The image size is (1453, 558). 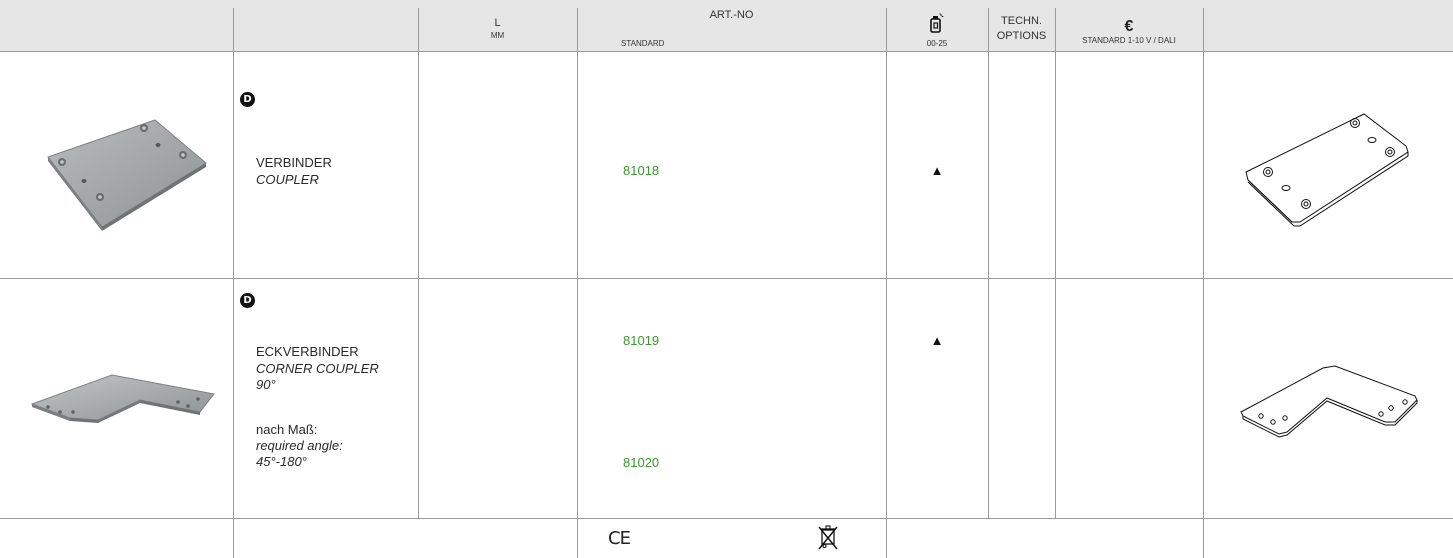 What do you see at coordinates (287, 429) in the screenshot?
I see `custom-size-de: nach Maß:` at bounding box center [287, 429].